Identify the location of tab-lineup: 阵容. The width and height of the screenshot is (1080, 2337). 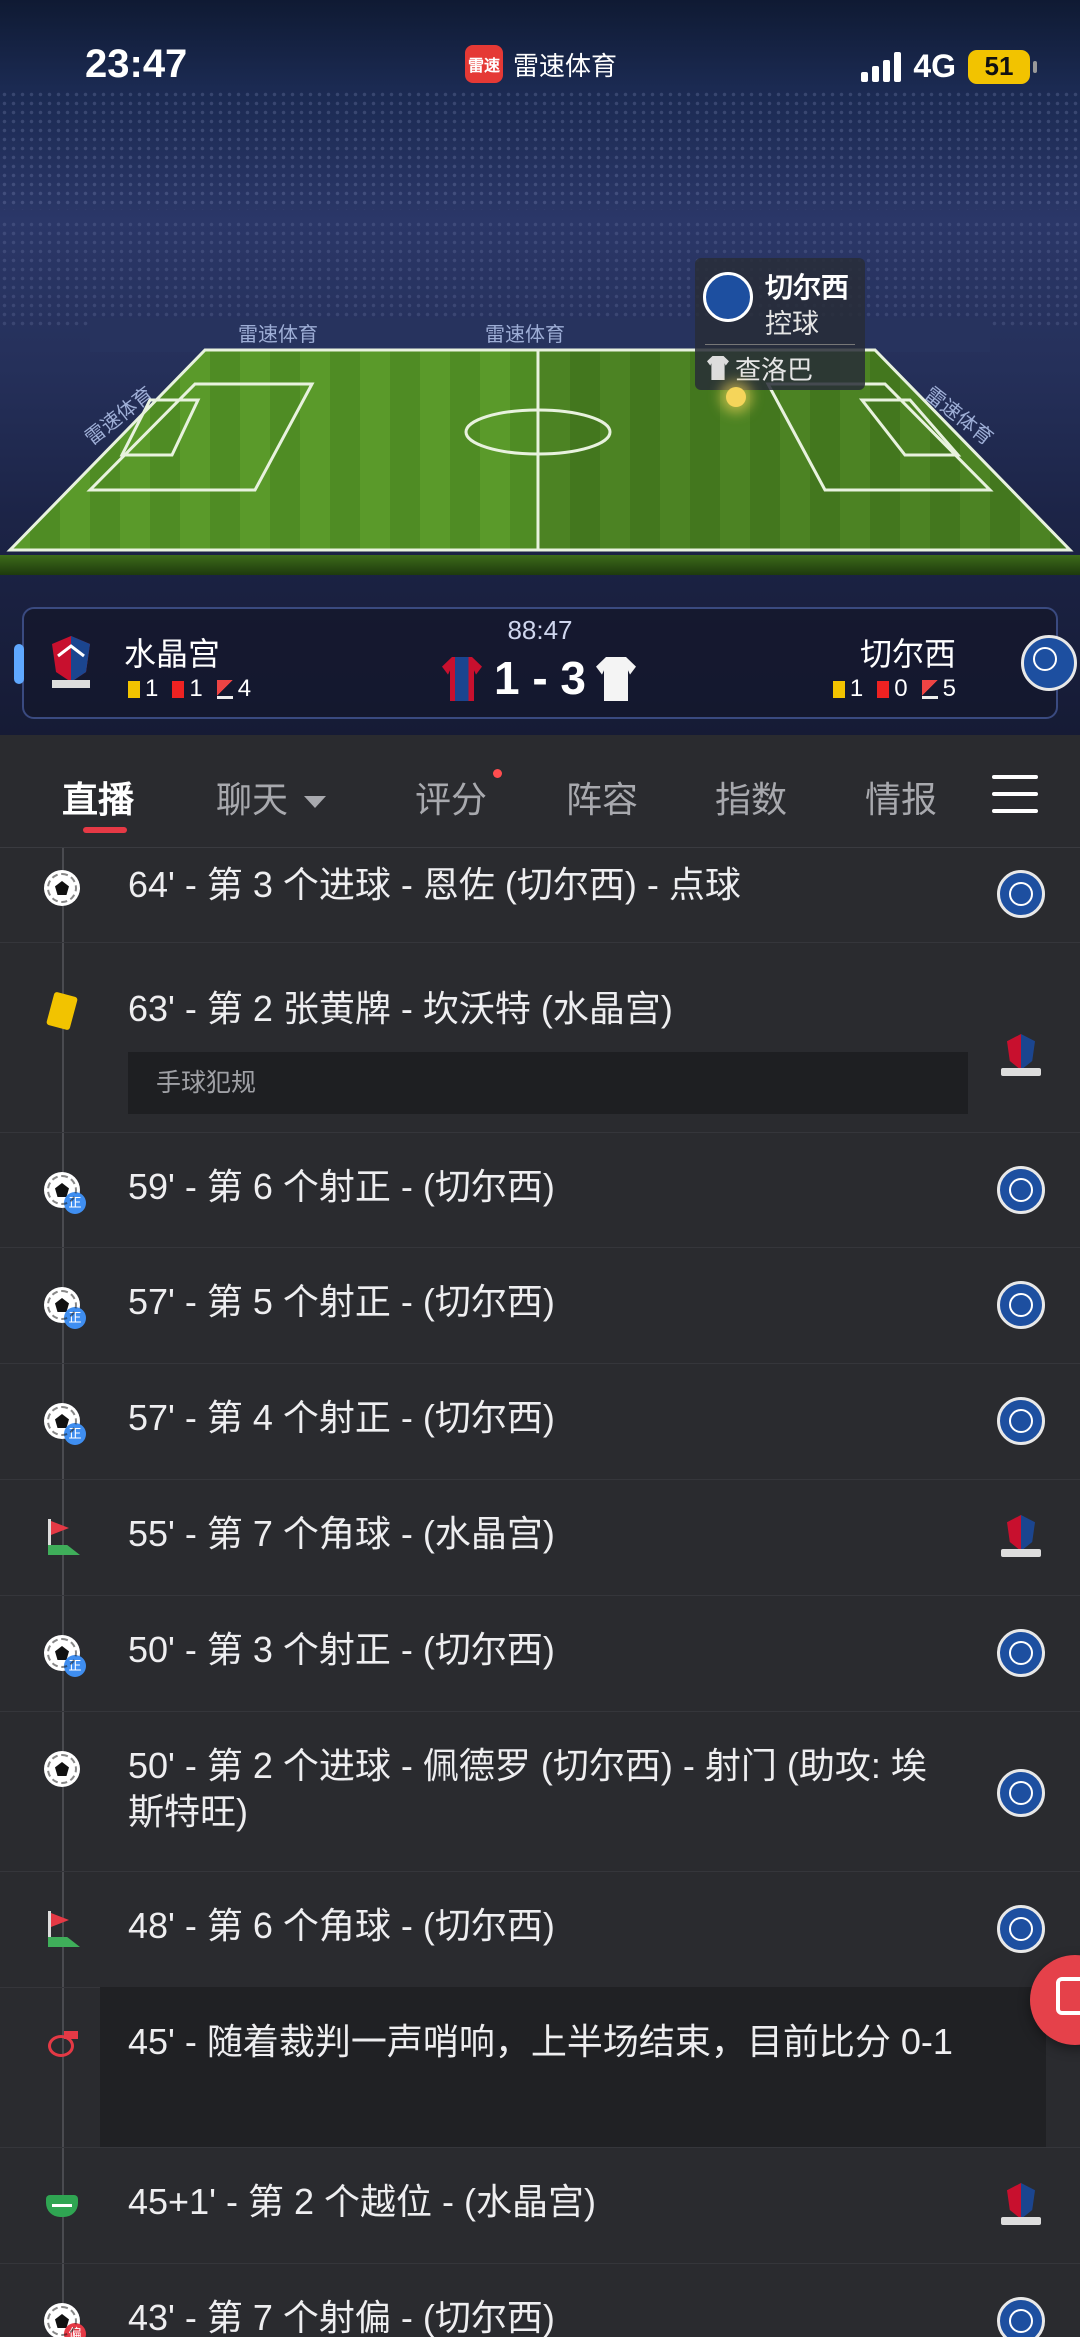
(602, 797).